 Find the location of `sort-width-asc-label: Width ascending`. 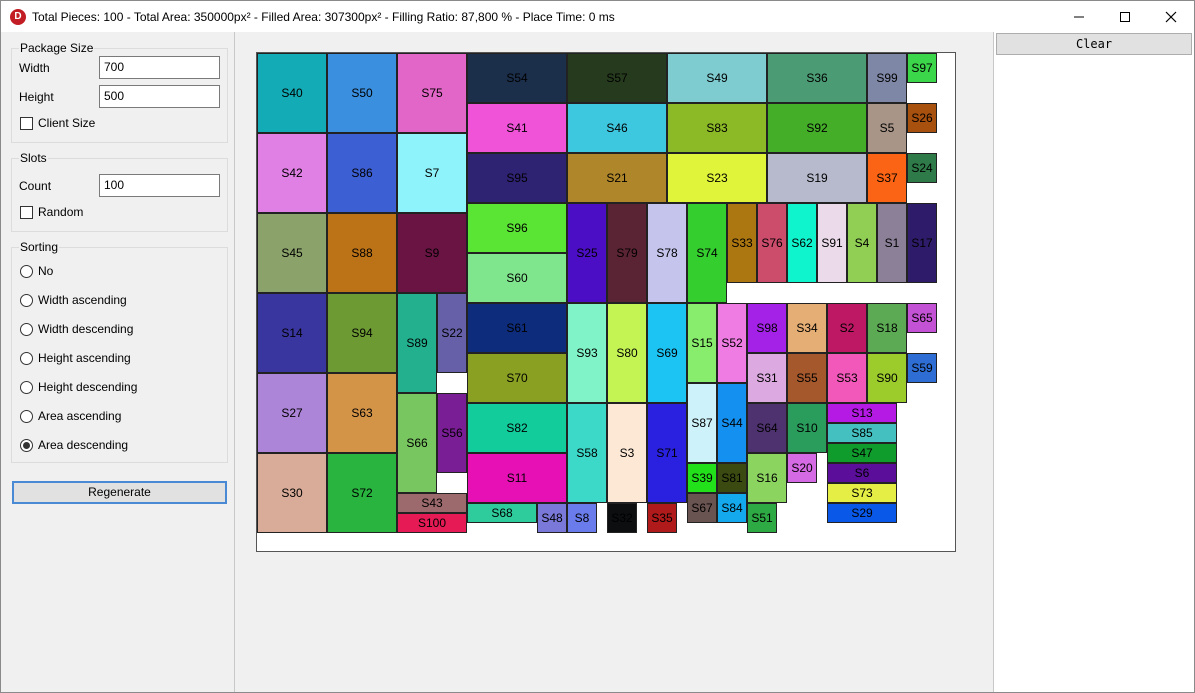

sort-width-asc-label: Width ascending is located at coordinates (82, 300).